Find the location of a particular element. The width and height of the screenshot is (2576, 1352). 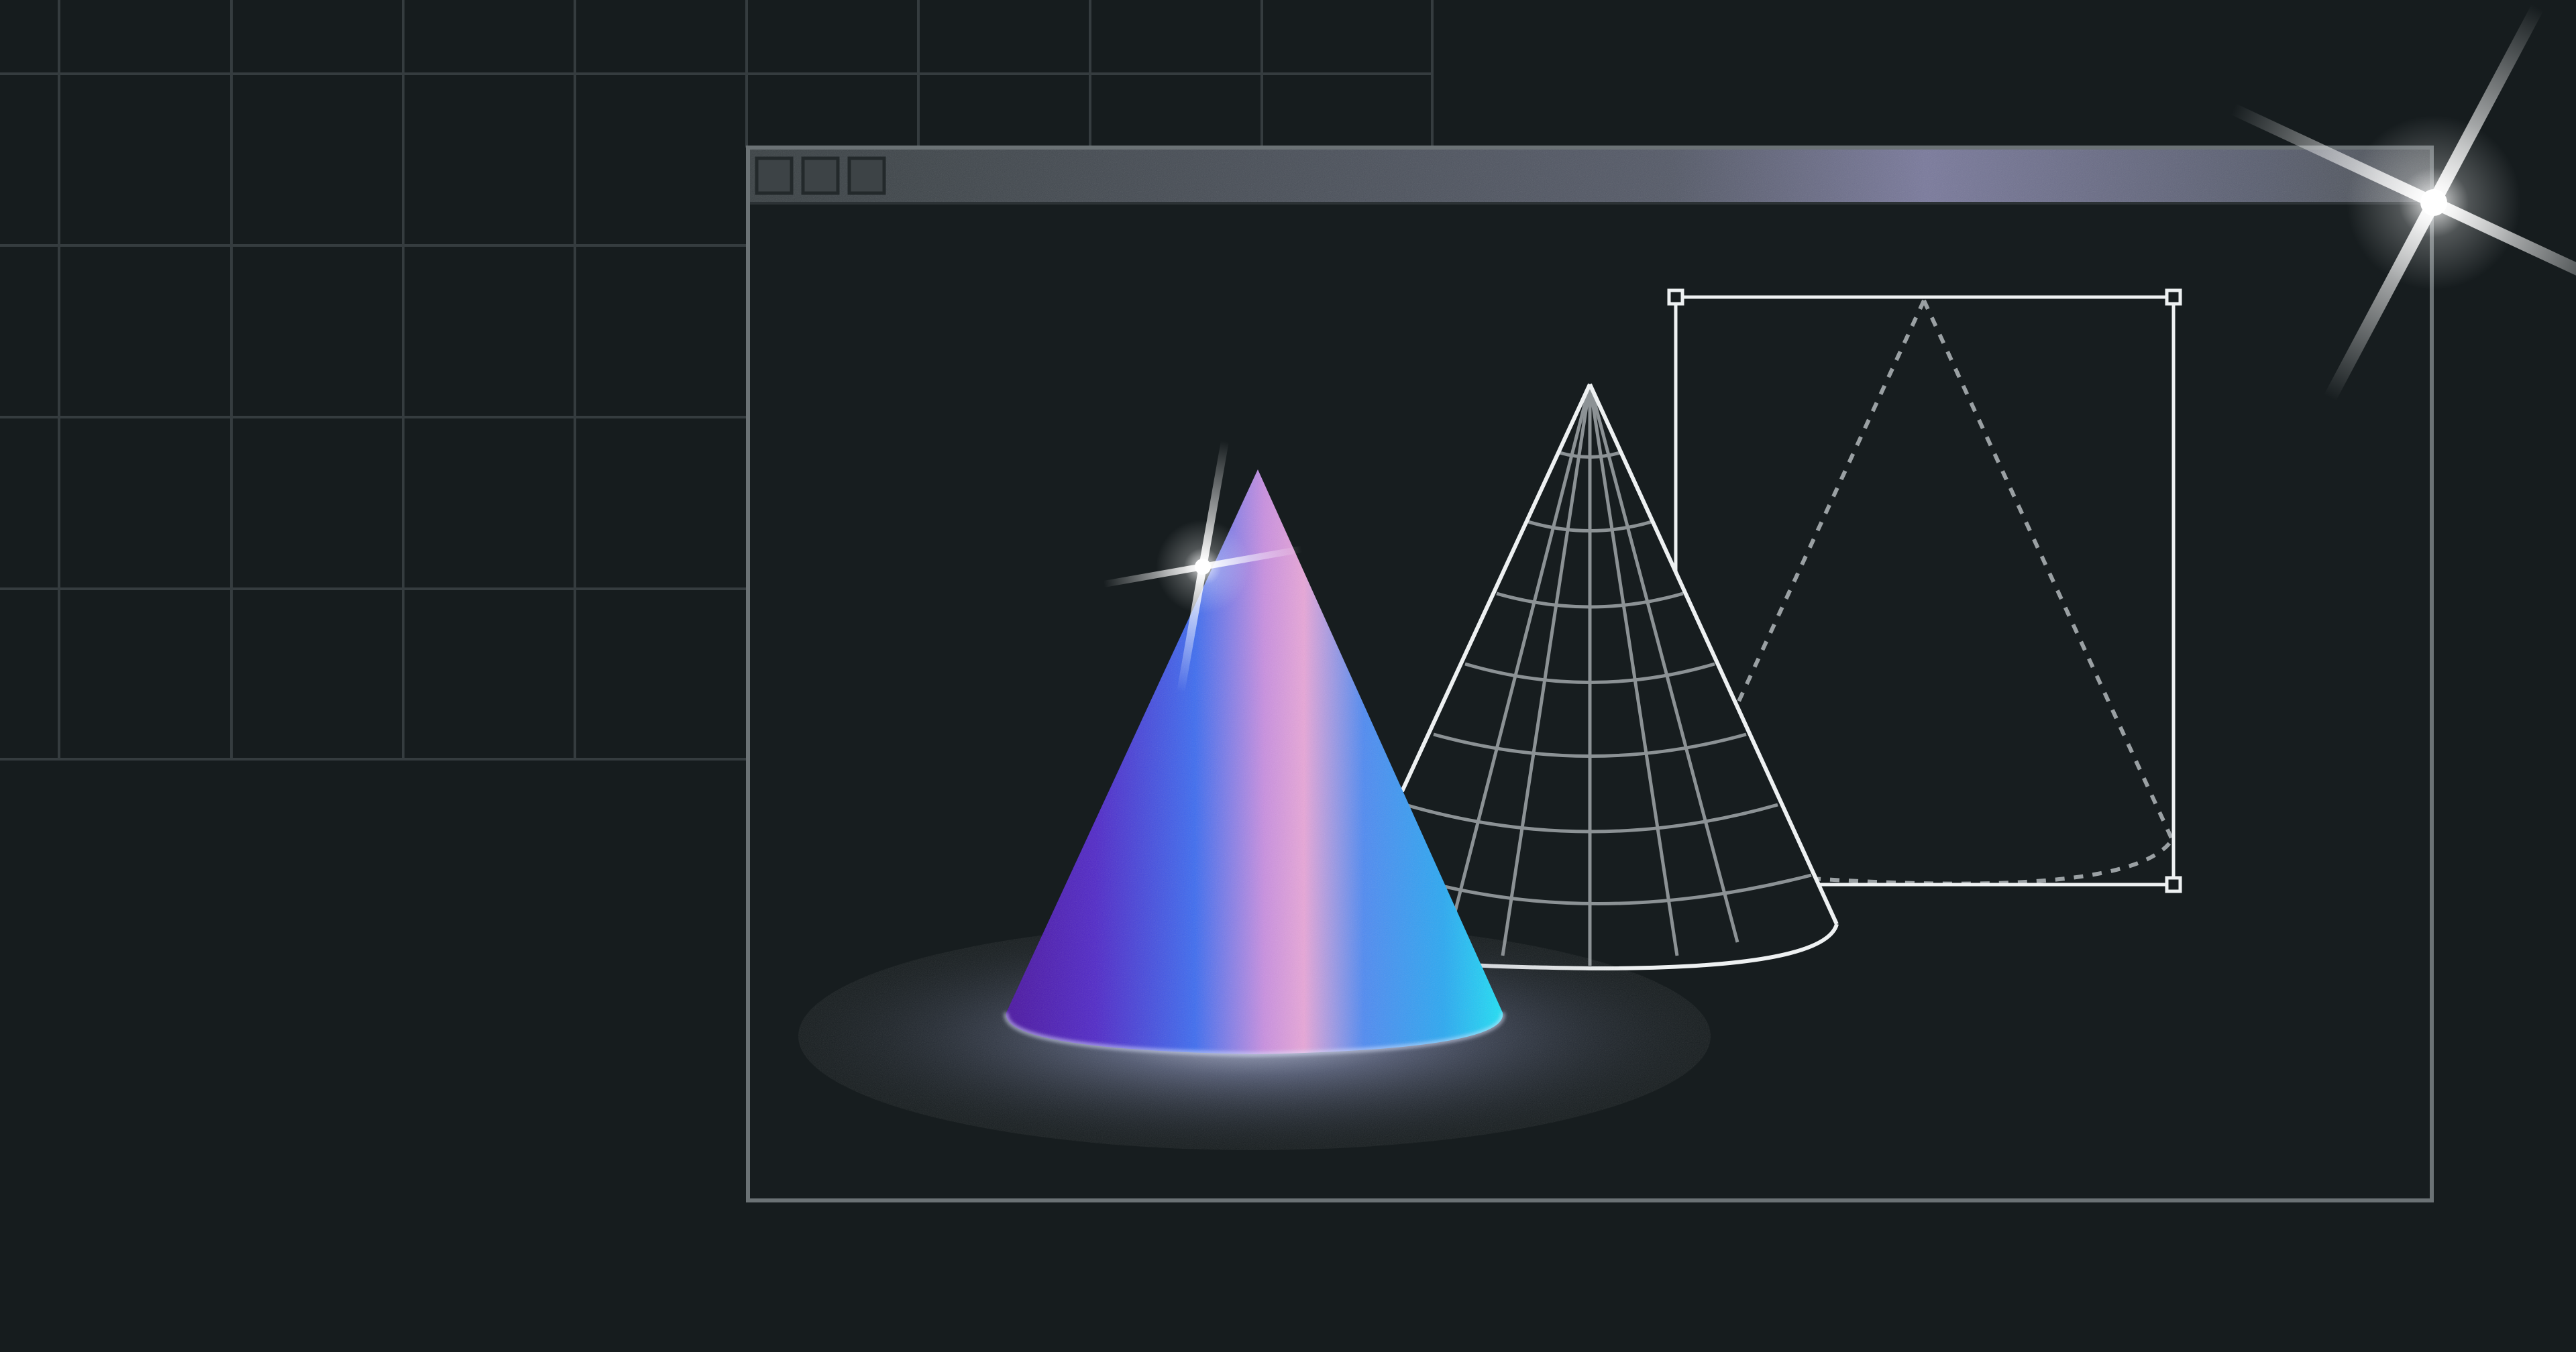

wireframe-cone is located at coordinates (1618, 677).